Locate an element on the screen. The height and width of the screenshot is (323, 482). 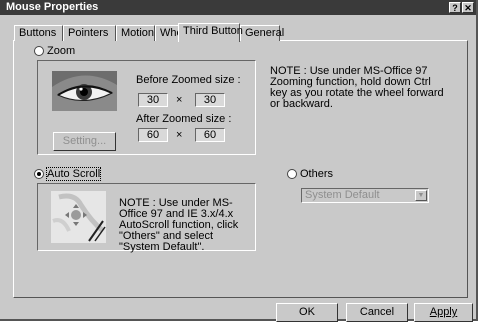
after-times-sign: × is located at coordinates (179, 135).